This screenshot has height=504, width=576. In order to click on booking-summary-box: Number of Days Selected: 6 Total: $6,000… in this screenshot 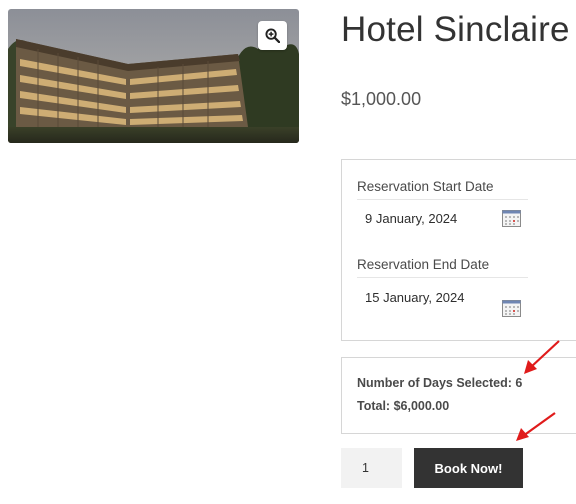, I will do `click(458, 395)`.